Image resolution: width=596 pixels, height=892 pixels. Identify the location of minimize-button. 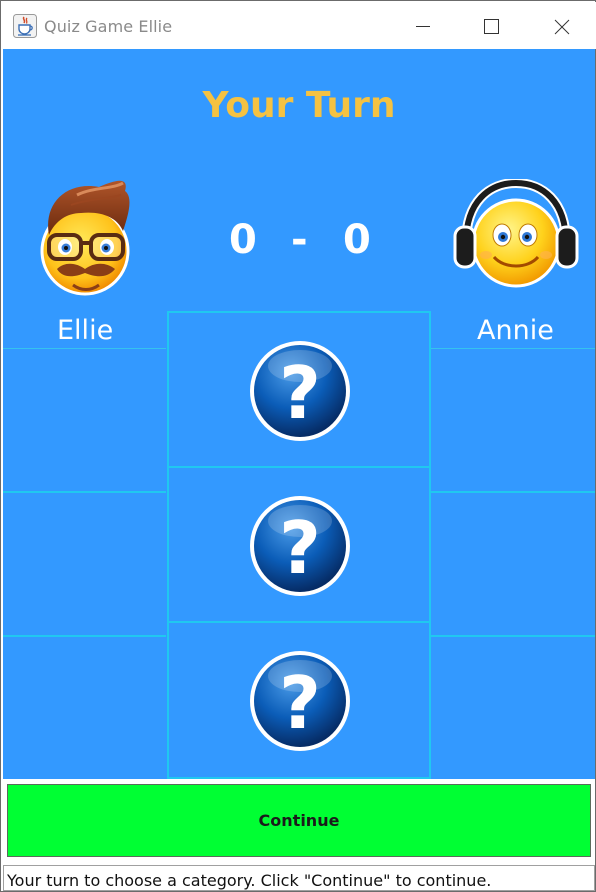
(422, 25).